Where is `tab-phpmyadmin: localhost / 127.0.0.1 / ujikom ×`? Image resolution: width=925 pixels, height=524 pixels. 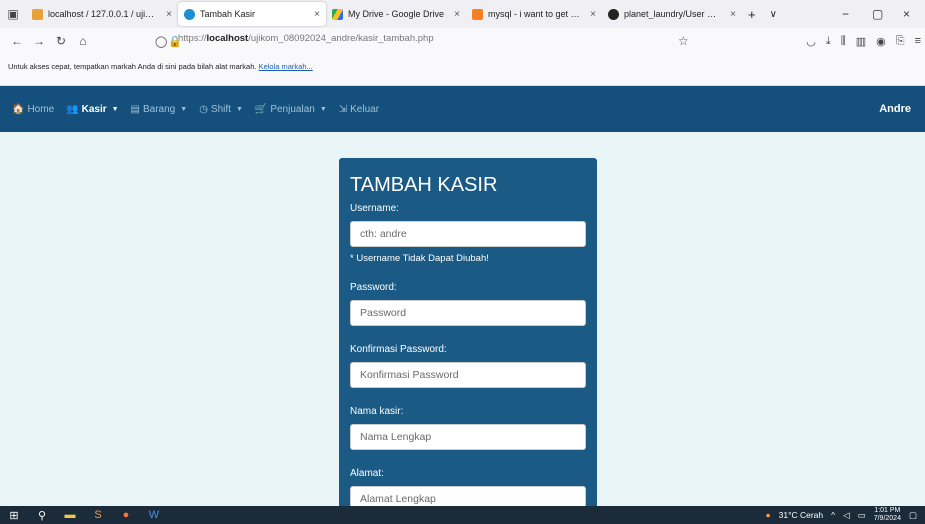
tab-phpmyadmin: localhost / 127.0.0.1 / ujikom × is located at coordinates (102, 14).